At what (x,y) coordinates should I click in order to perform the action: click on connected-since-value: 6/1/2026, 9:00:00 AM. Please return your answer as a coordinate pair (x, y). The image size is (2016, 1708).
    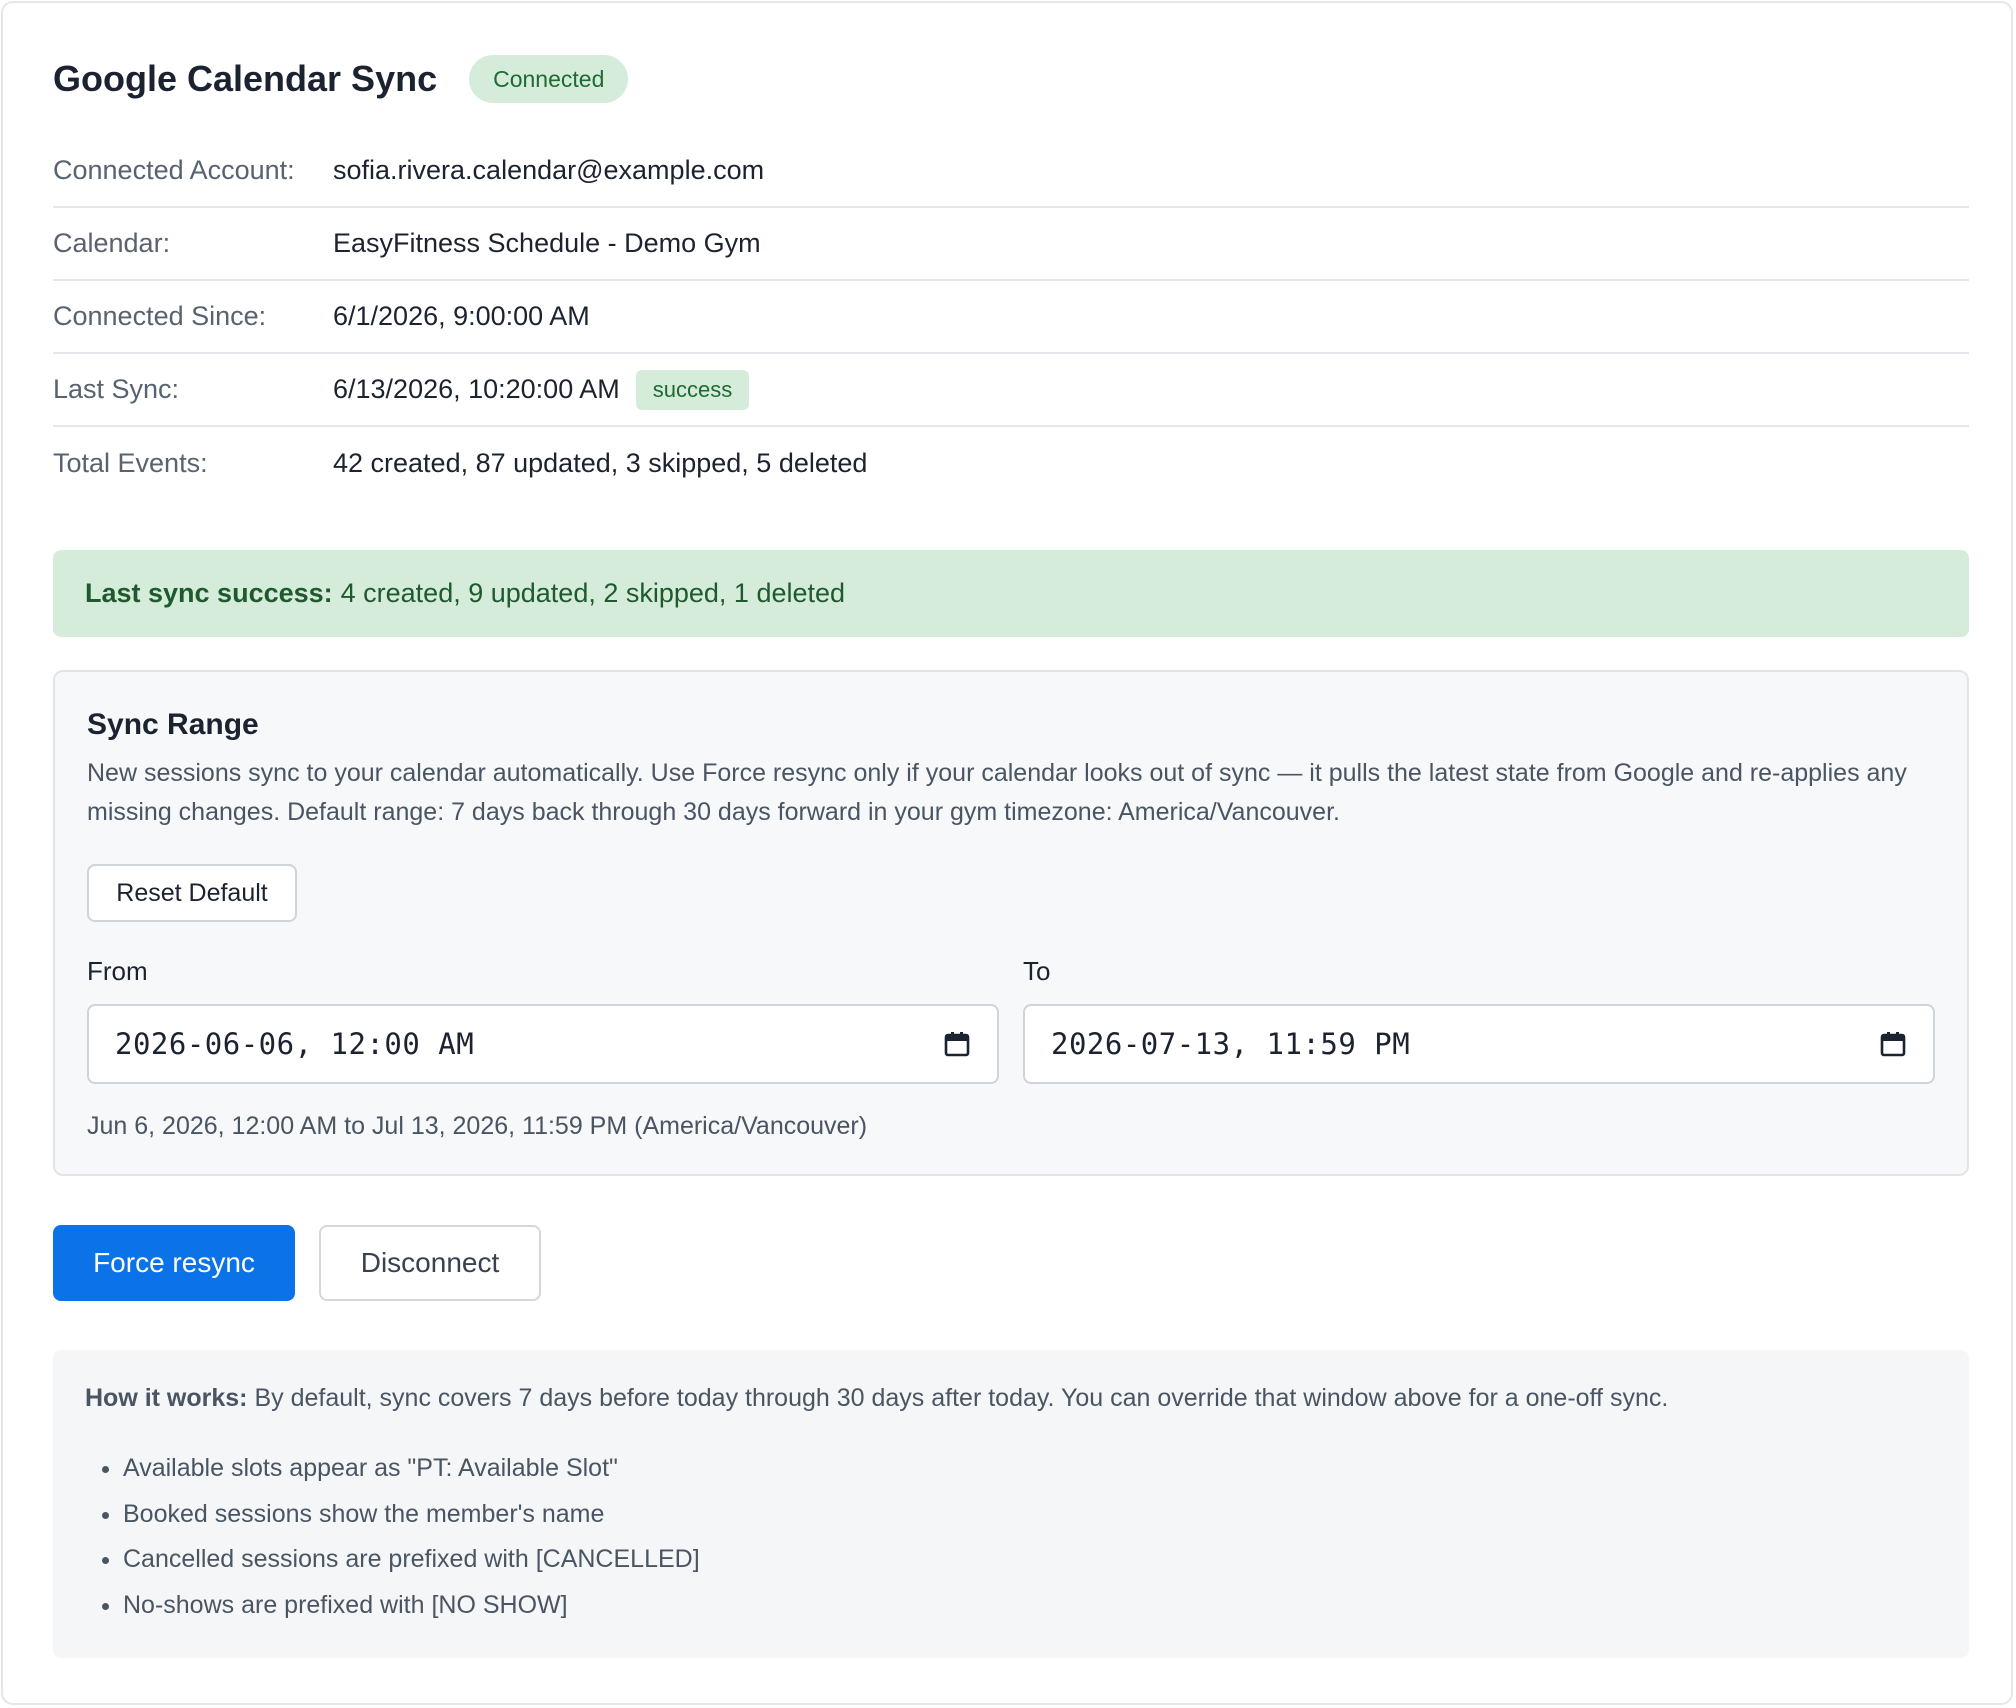
    Looking at the image, I should click on (461, 316).